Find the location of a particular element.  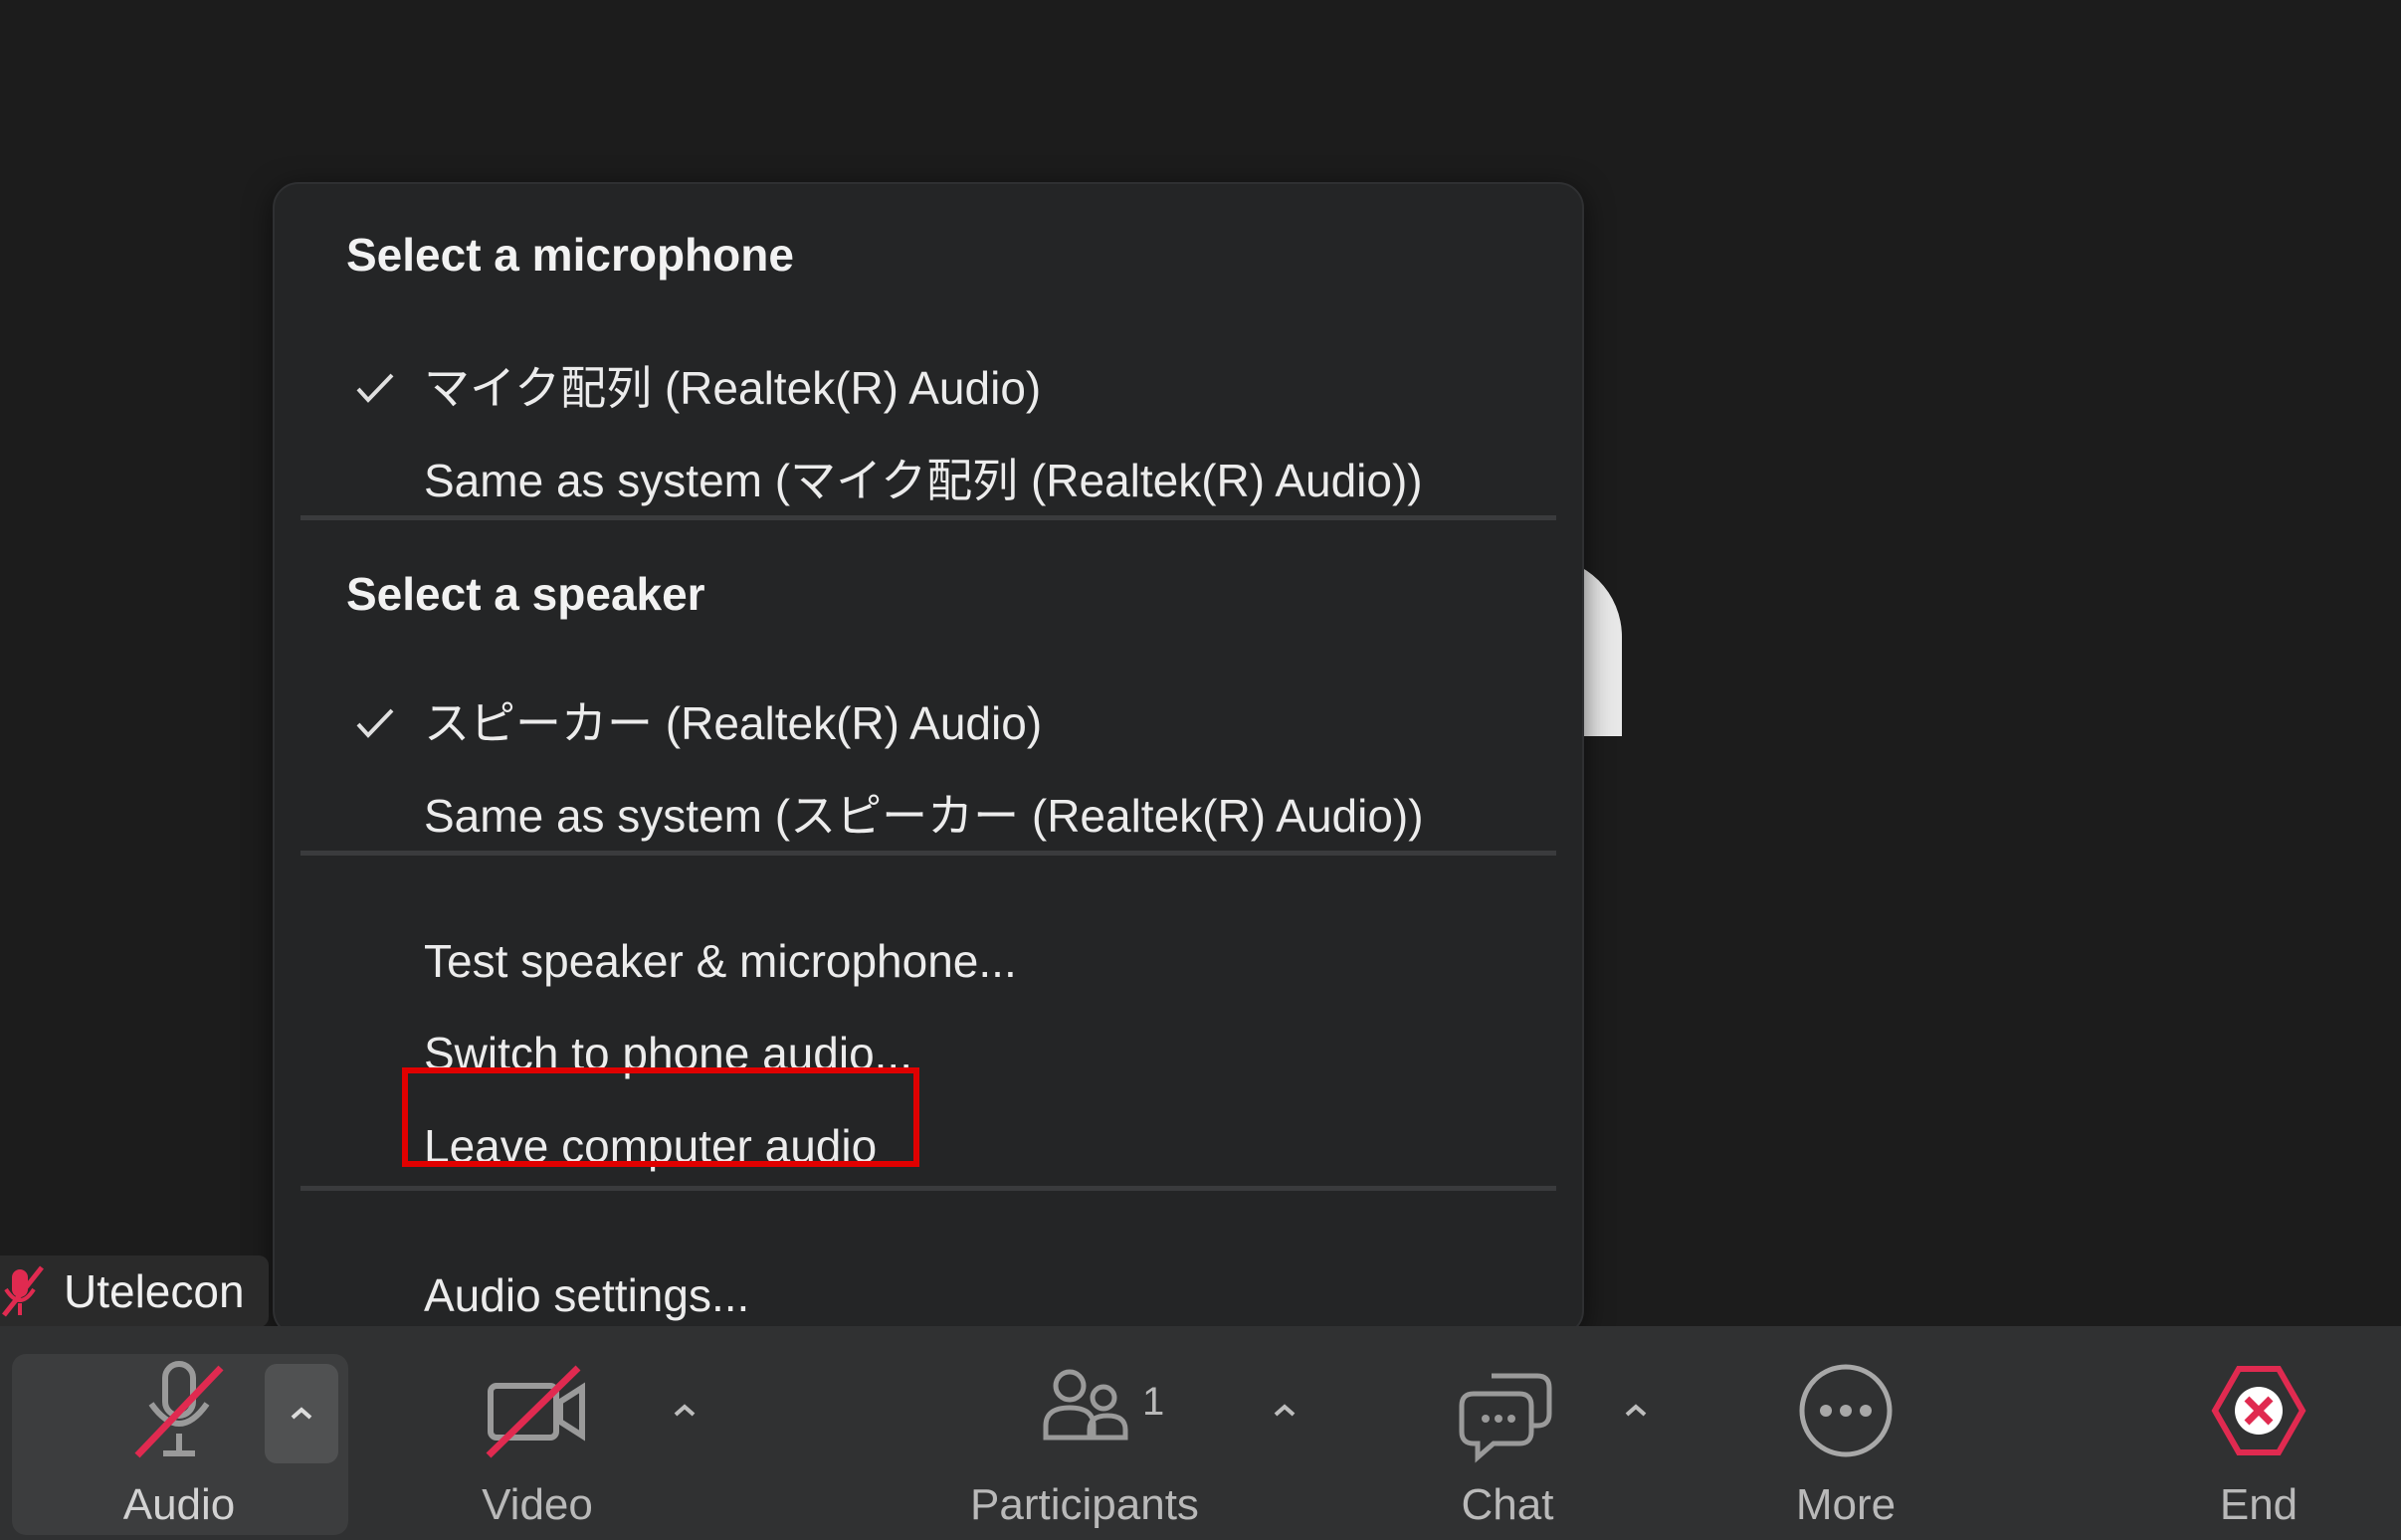

video-options-caret is located at coordinates (684, 1410).